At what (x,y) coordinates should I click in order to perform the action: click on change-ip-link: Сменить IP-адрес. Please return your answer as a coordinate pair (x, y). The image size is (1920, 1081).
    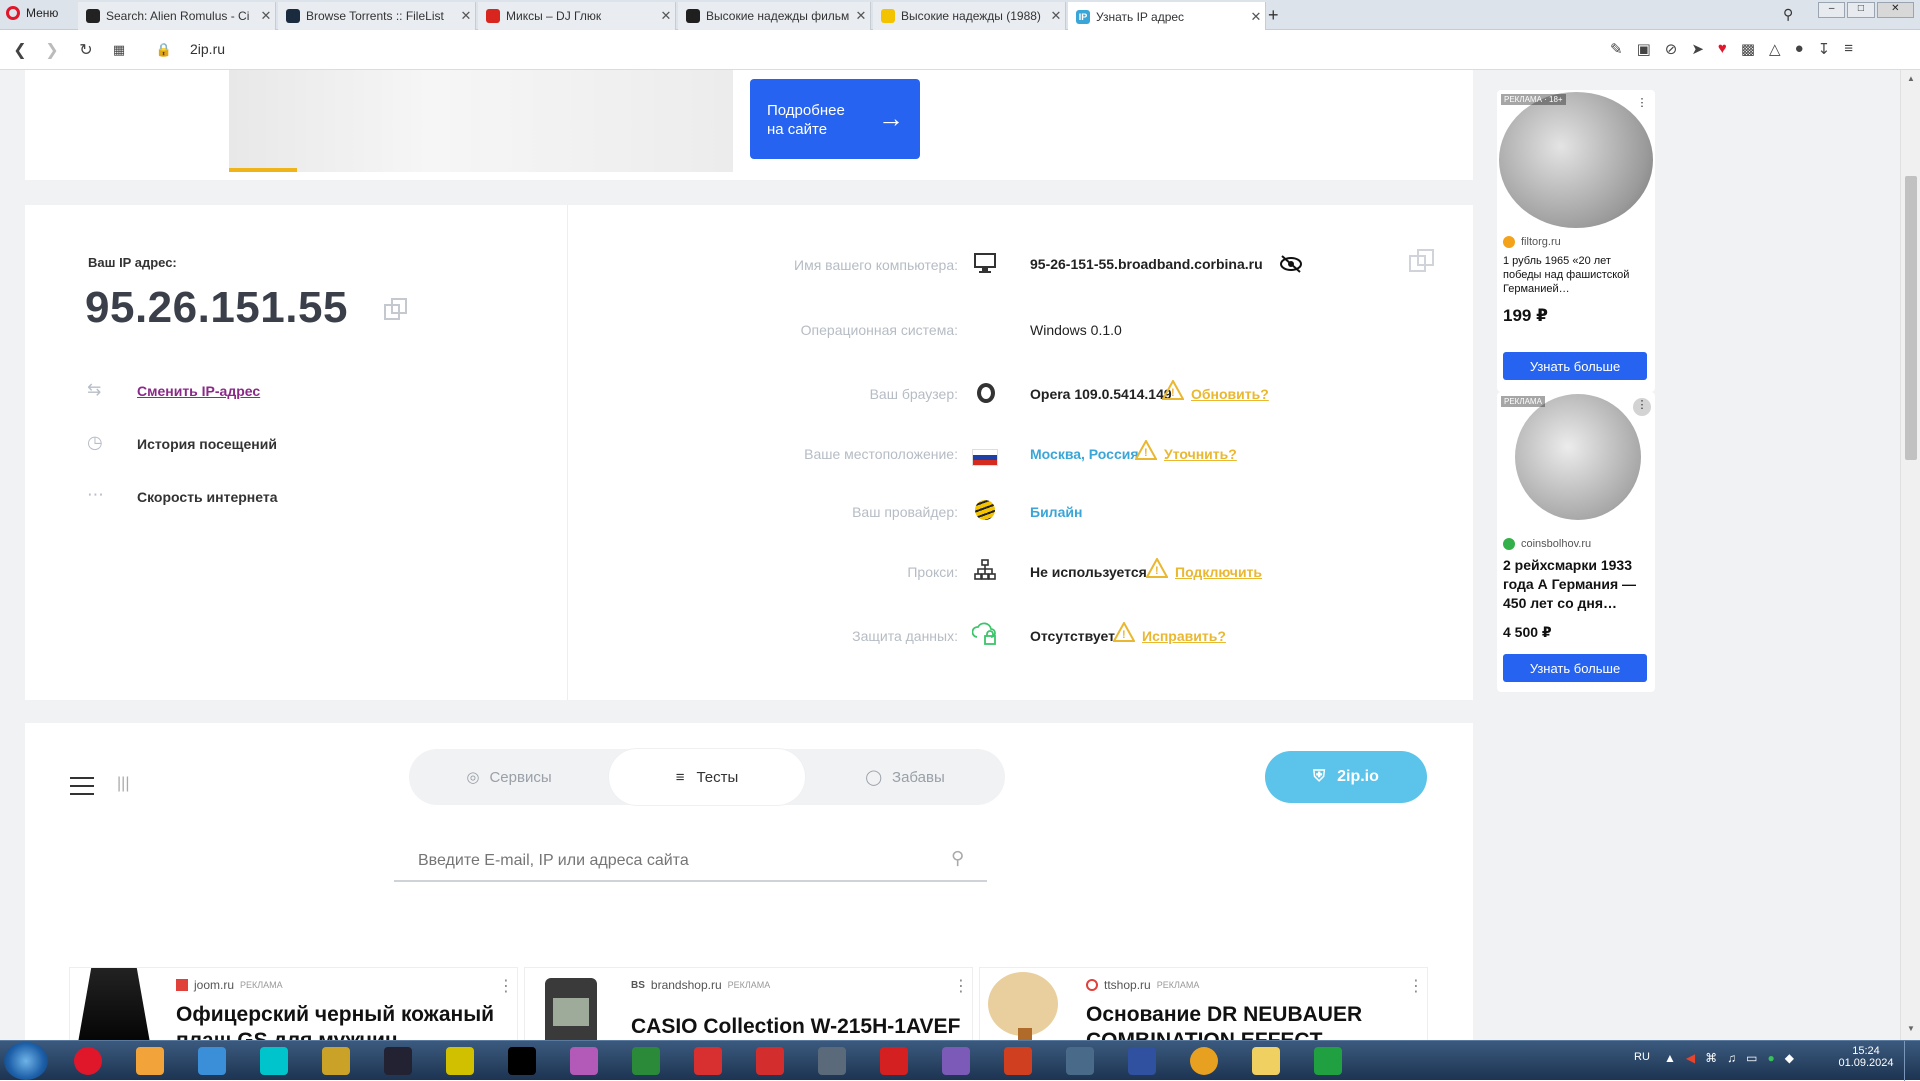
    Looking at the image, I should click on (198, 391).